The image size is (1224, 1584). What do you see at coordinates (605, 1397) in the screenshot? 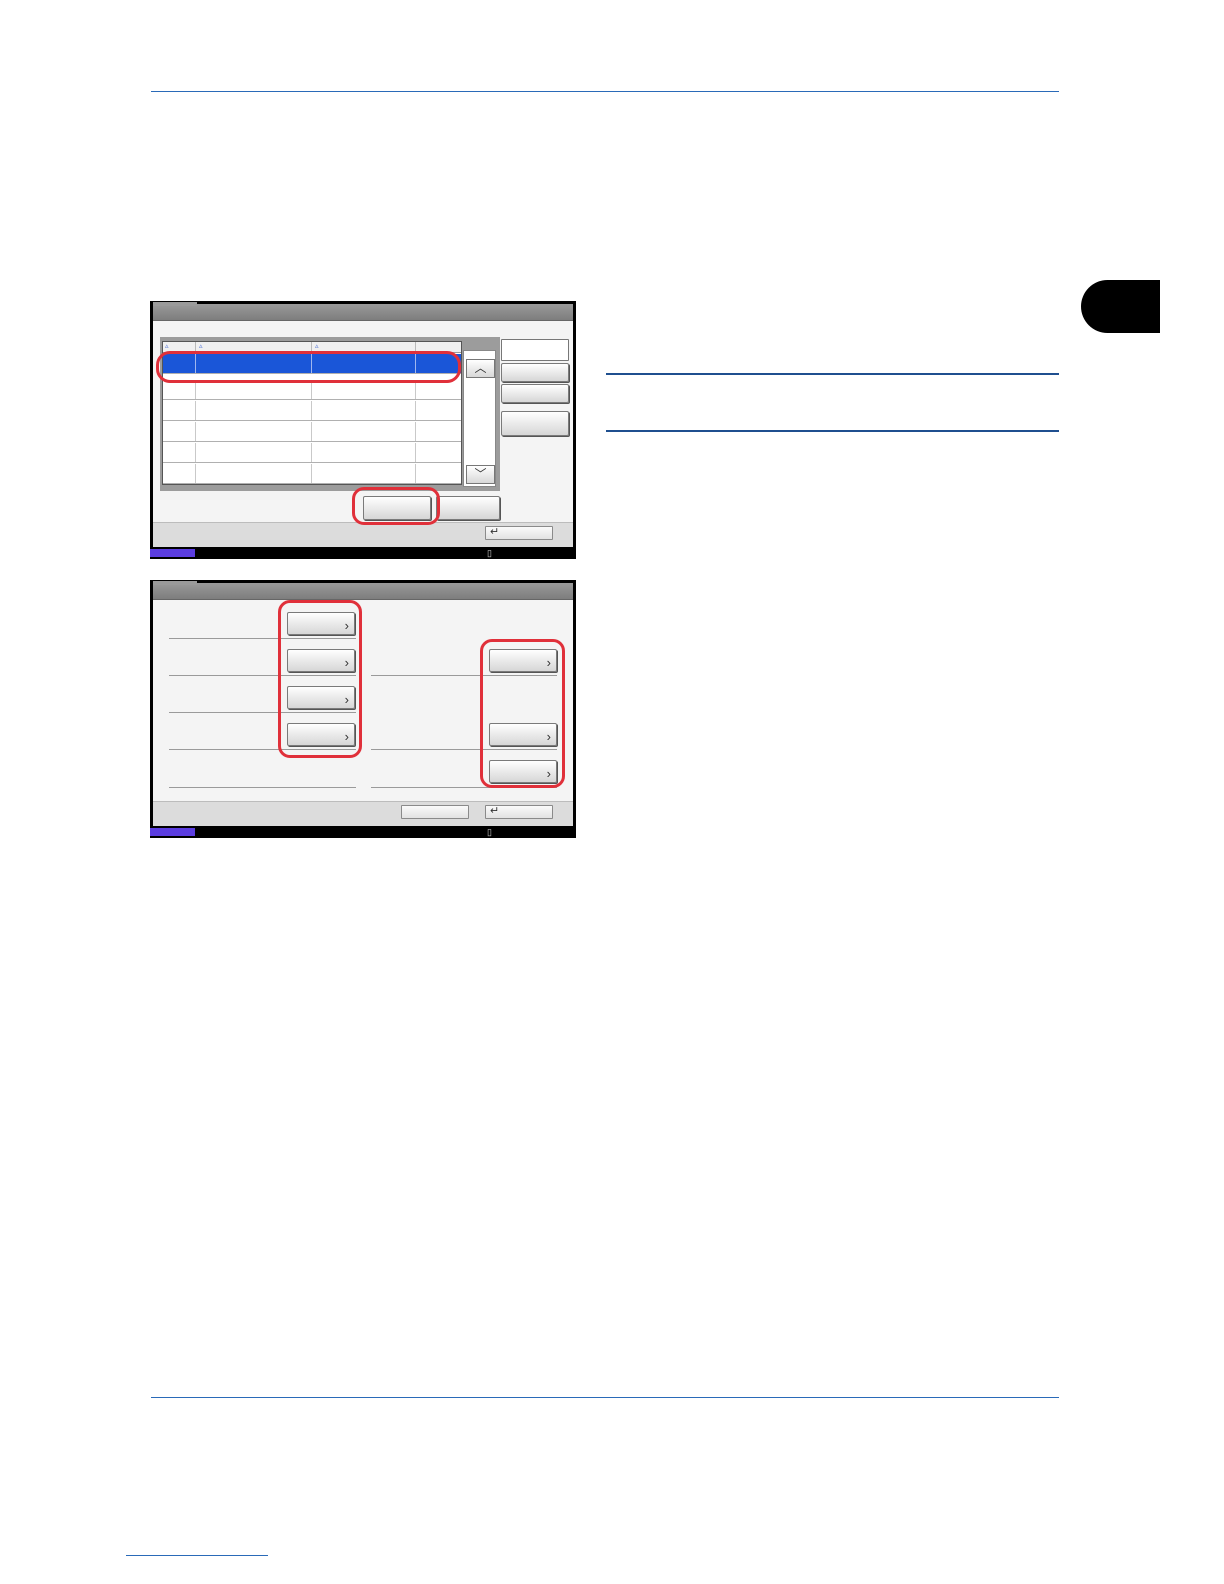
I see `footer-rule` at bounding box center [605, 1397].